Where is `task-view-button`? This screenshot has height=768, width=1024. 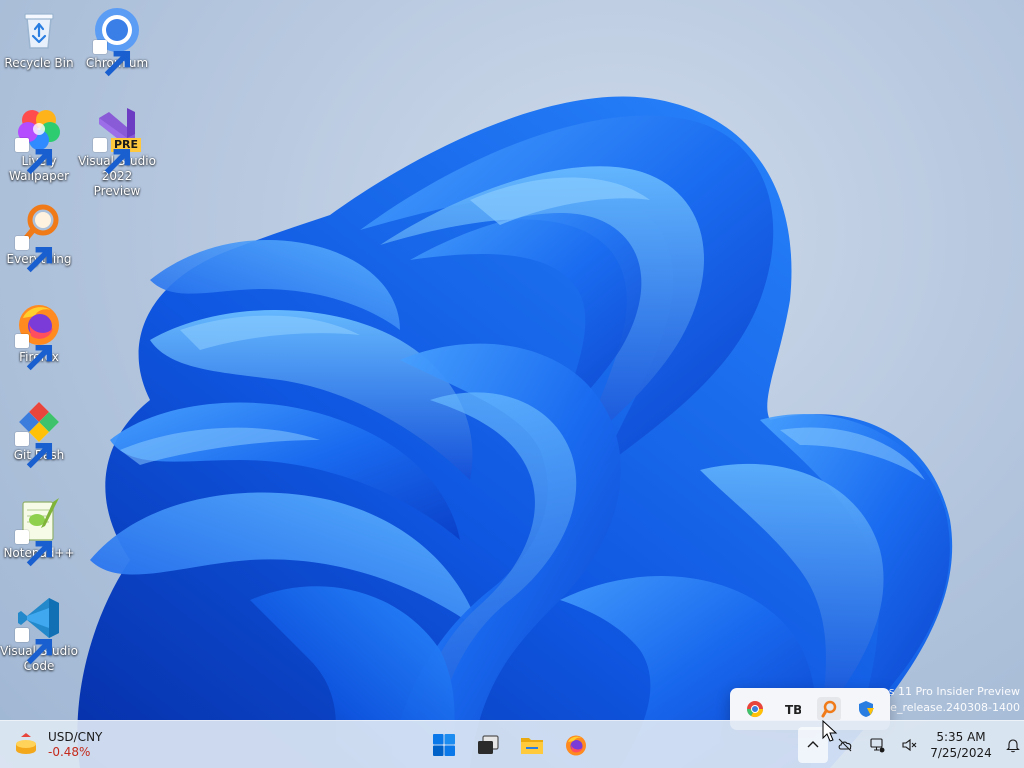
task-view-button is located at coordinates (488, 745).